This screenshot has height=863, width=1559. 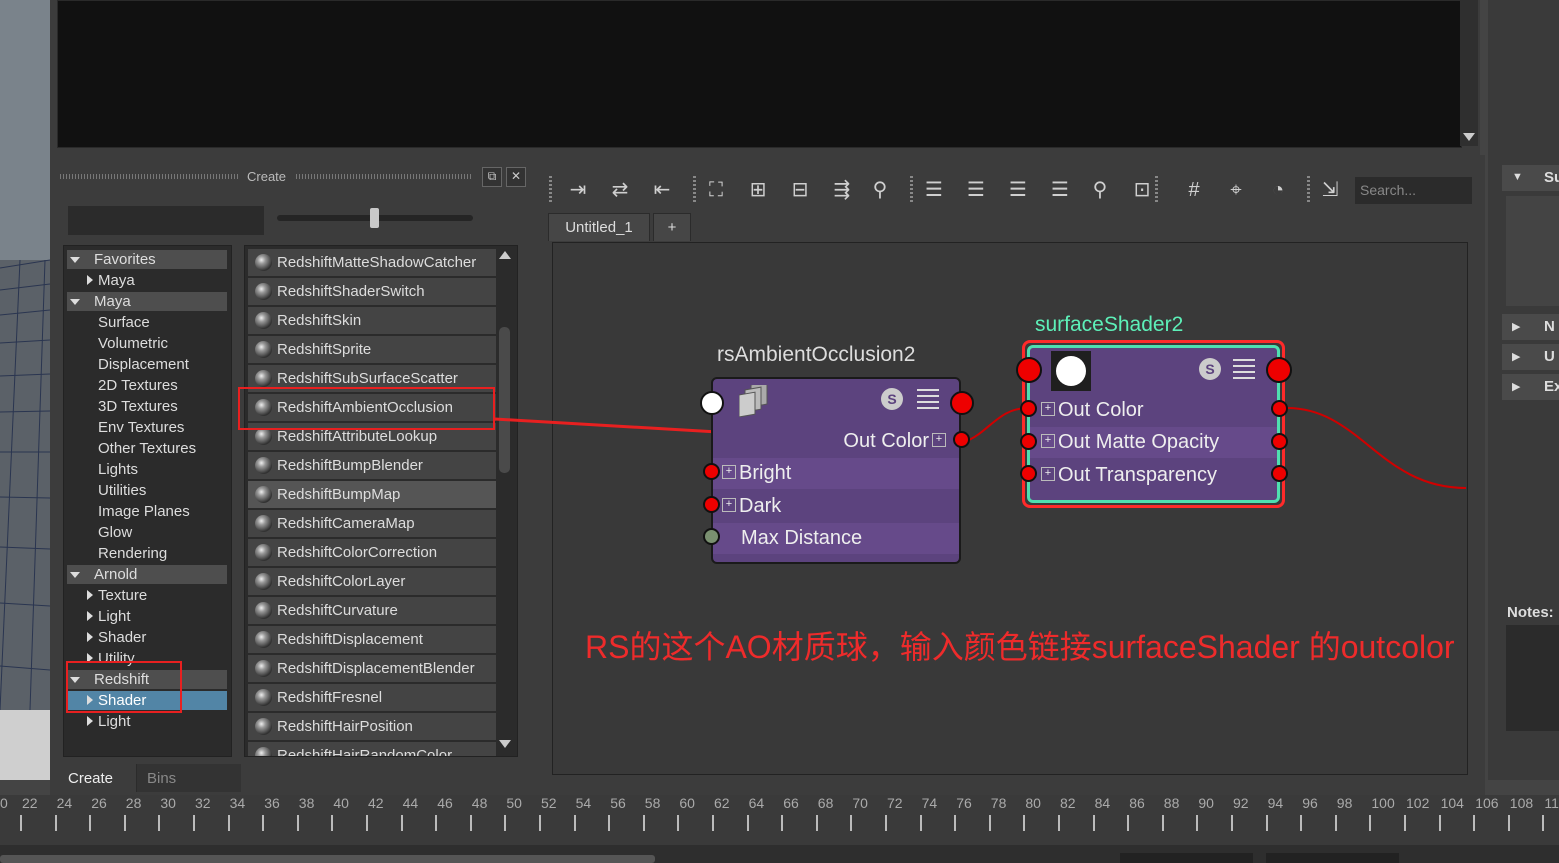 What do you see at coordinates (860, 803) in the screenshot?
I see `frame-label: 70` at bounding box center [860, 803].